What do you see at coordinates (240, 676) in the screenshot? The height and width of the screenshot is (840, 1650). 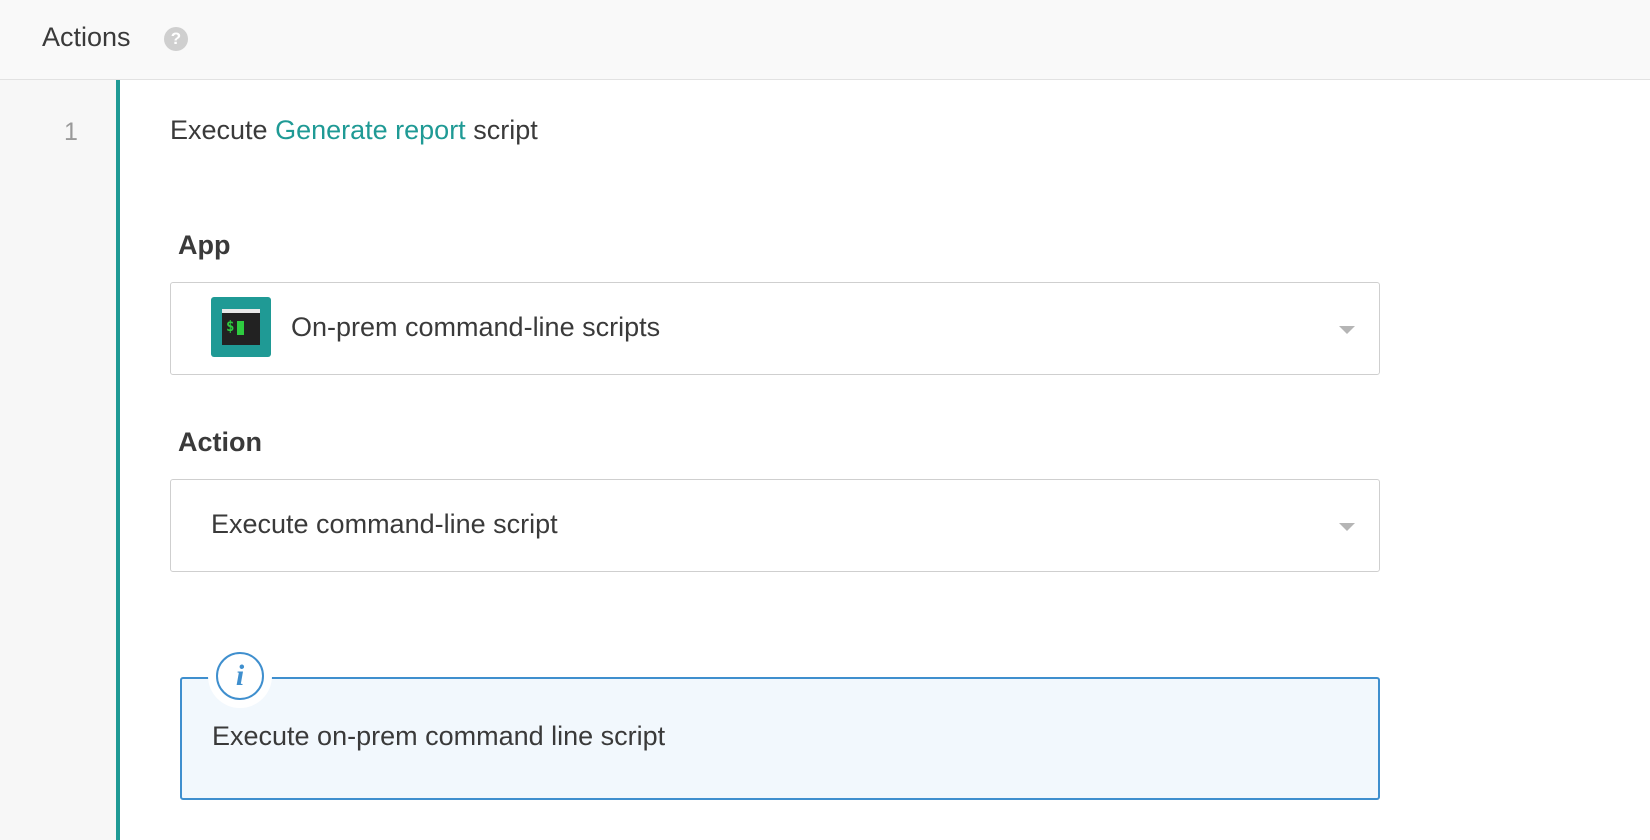 I see `info-icon: i` at bounding box center [240, 676].